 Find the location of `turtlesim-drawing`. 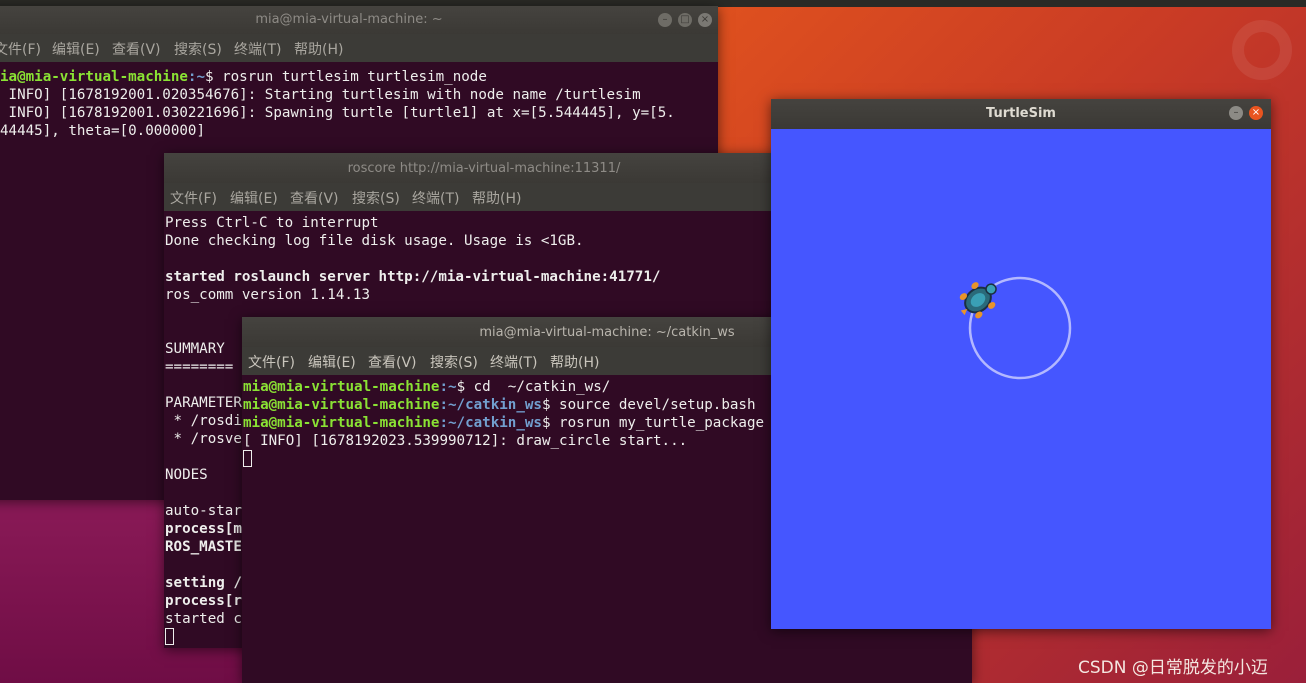

turtlesim-drawing is located at coordinates (1015, 328).